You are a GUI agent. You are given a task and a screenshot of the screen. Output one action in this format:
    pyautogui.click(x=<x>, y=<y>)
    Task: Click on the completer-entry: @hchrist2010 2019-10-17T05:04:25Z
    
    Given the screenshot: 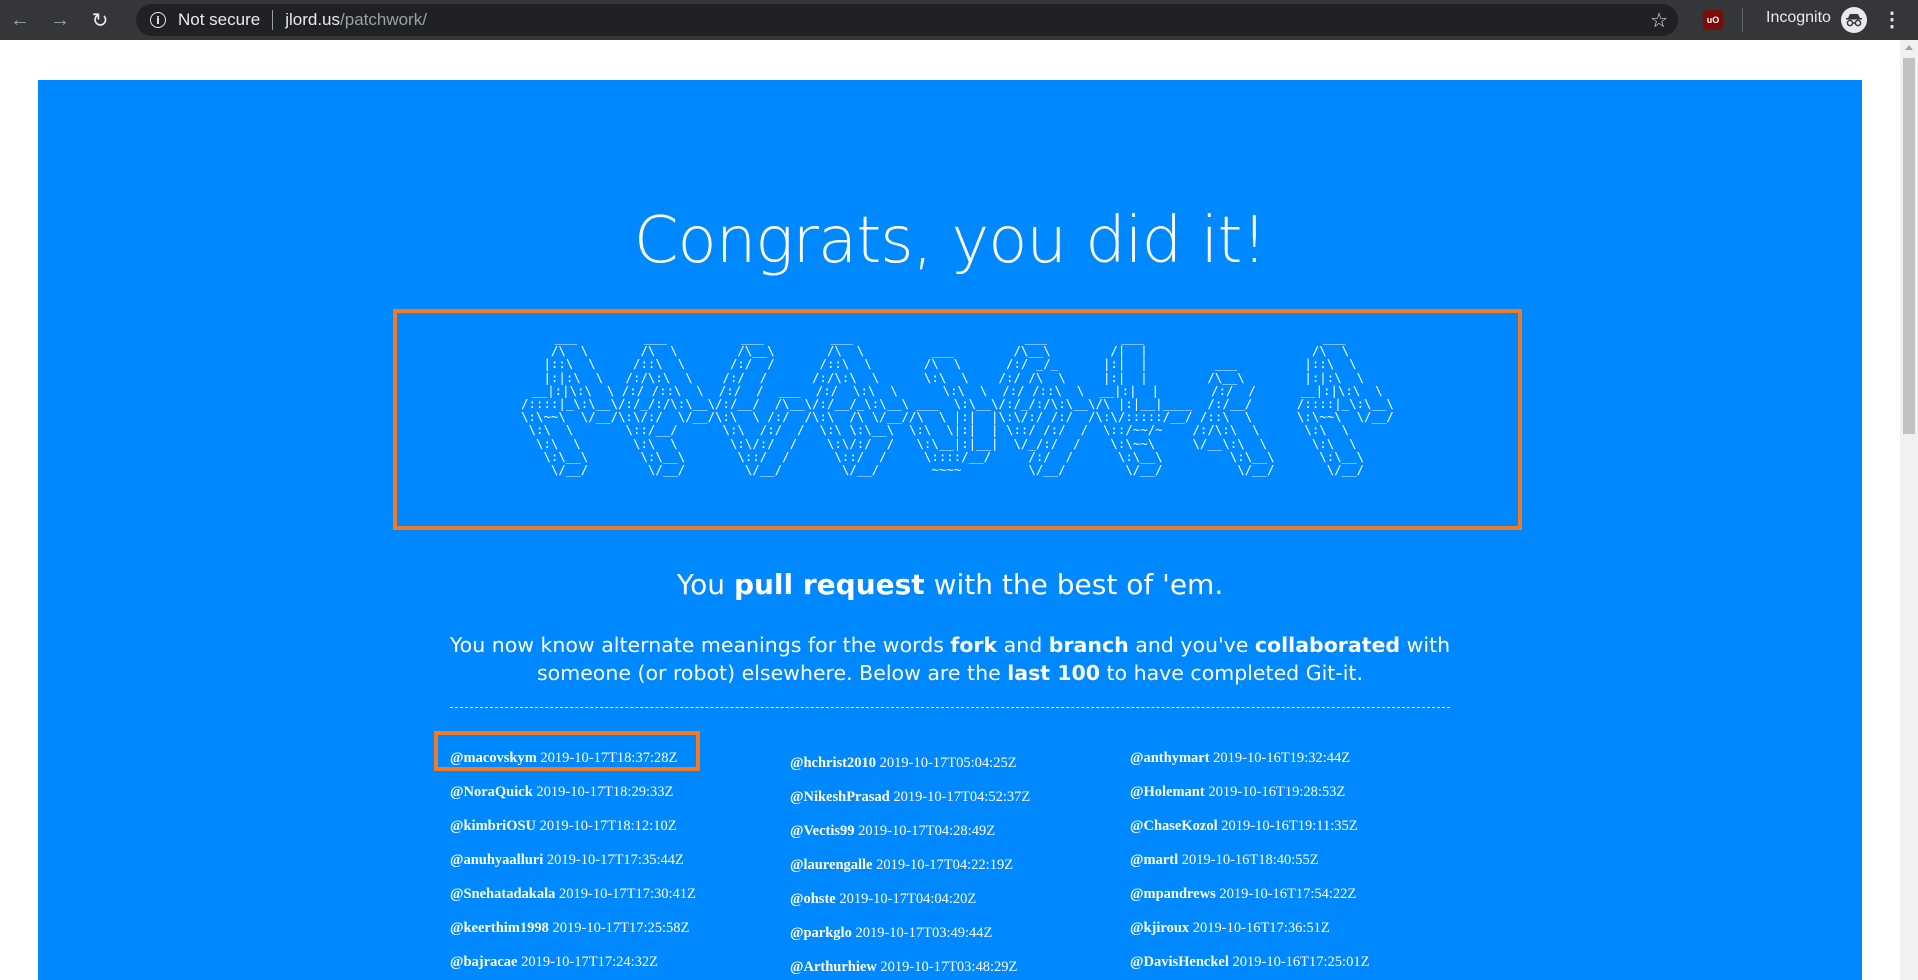 What is the action you would take?
    pyautogui.click(x=903, y=763)
    